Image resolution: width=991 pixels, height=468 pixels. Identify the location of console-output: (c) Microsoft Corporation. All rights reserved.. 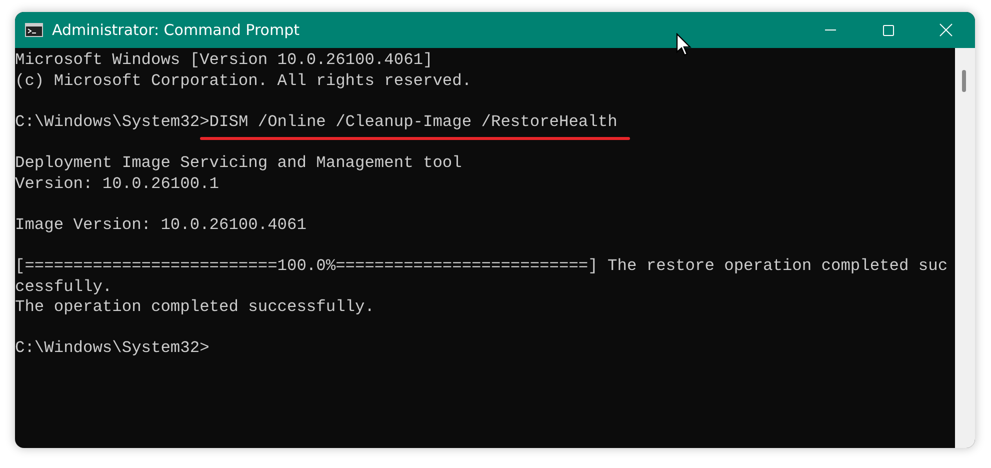
(243, 81).